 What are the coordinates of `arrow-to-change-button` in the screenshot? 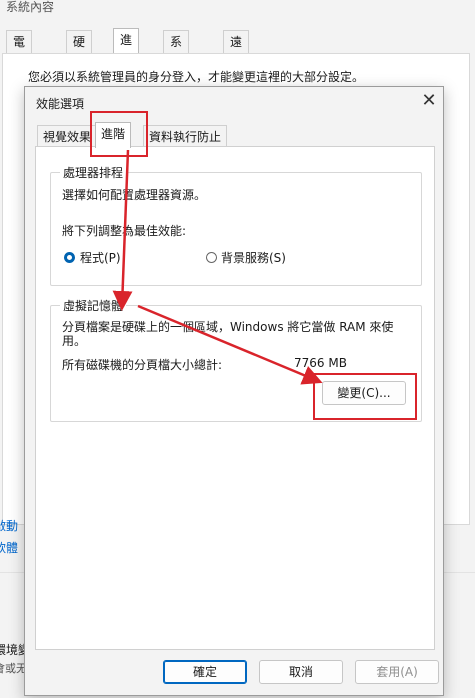 It's located at (230, 344).